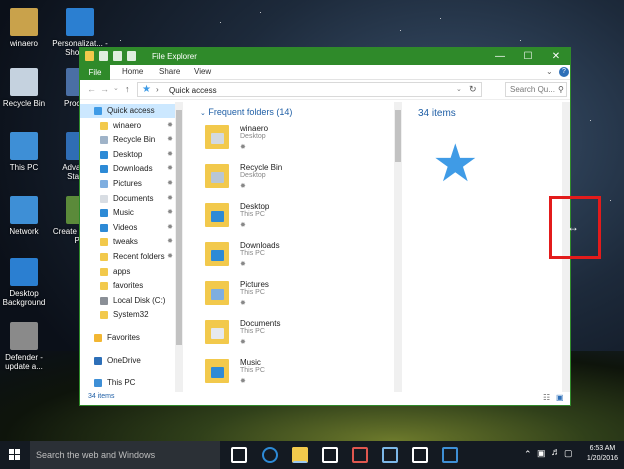 The height and width of the screenshot is (469, 624). I want to click on navigation-pane-scrollbar, so click(179, 247).